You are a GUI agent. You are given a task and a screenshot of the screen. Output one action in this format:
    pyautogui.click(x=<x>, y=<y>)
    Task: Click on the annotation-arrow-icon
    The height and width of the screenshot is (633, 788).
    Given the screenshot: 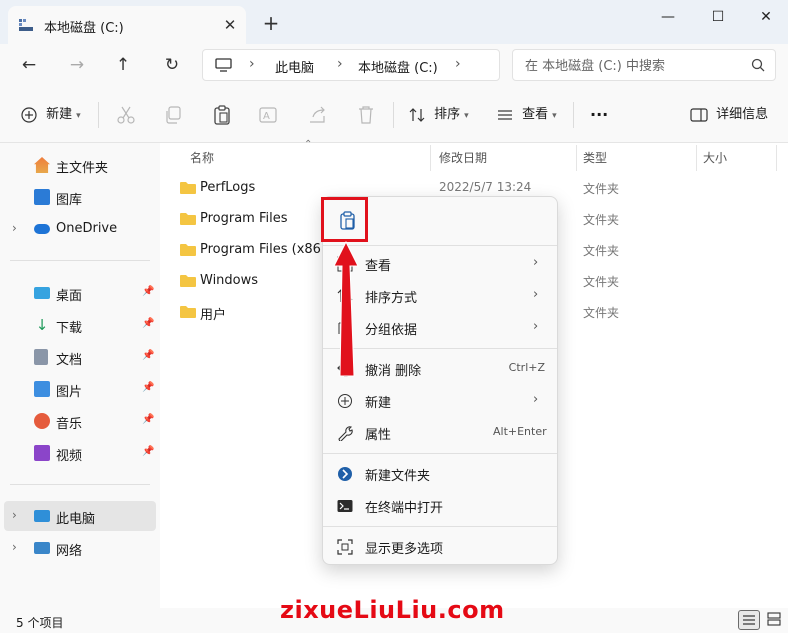 What is the action you would take?
    pyautogui.click(x=346, y=308)
    